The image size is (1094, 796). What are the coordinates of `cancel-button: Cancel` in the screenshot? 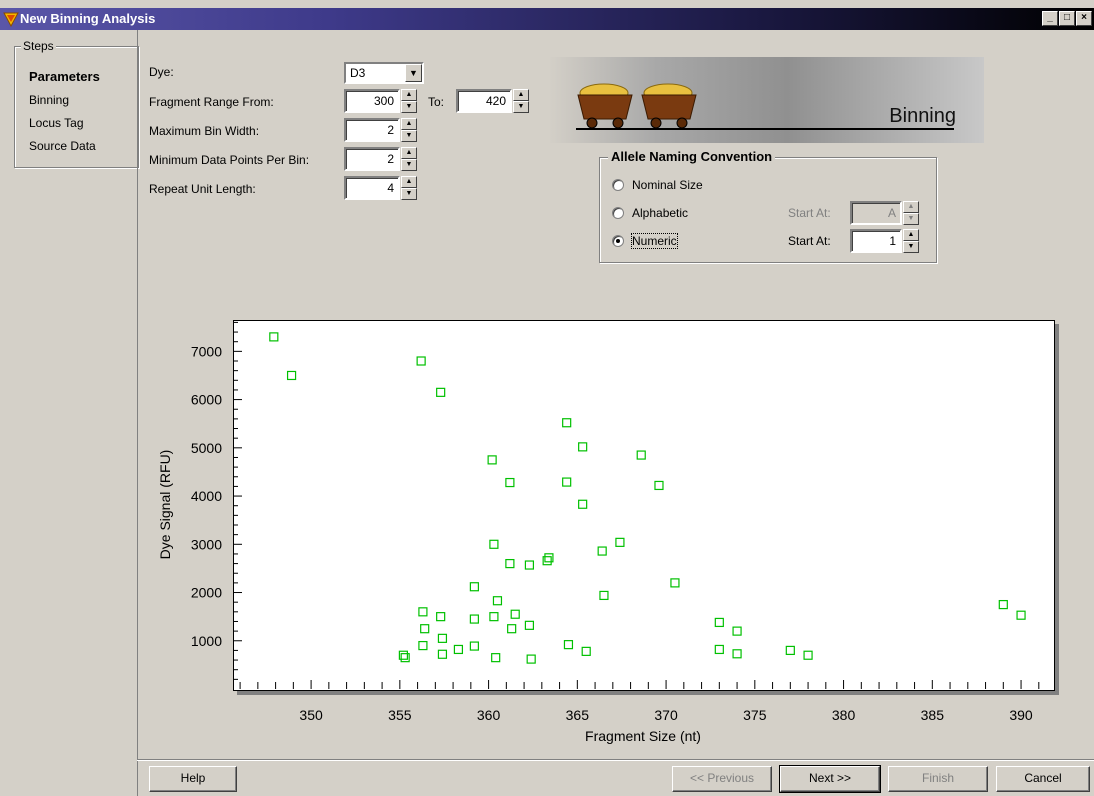 It's located at (1043, 779).